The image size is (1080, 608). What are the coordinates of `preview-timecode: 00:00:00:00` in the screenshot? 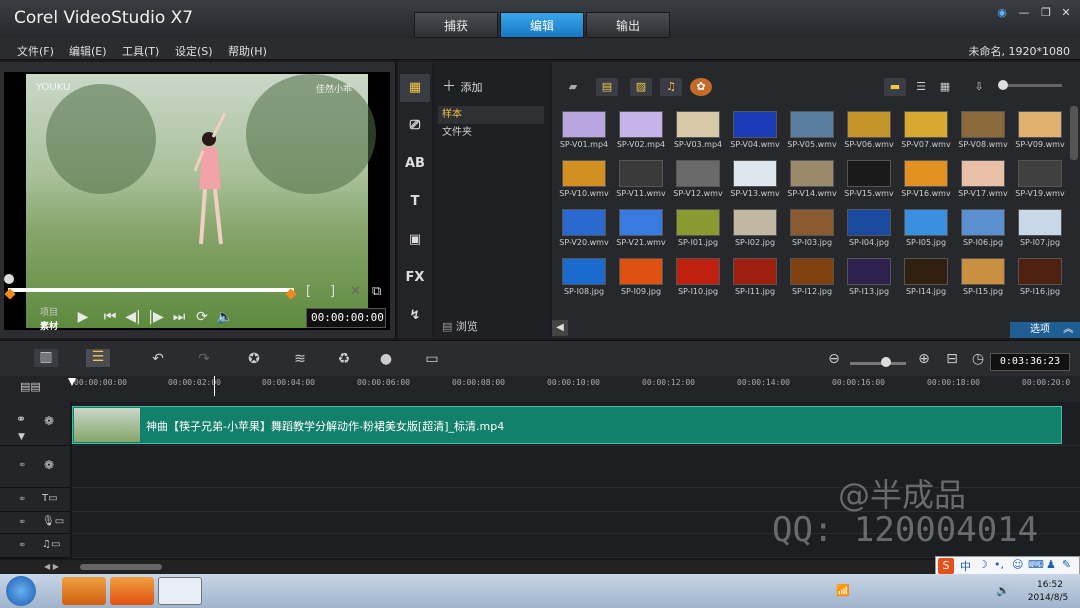 It's located at (346, 318).